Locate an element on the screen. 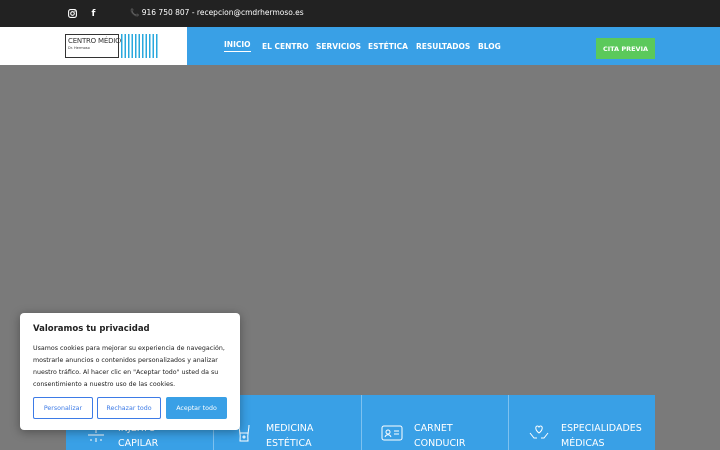 This screenshot has width=720, height=450. service-carnet-conducir: CARNET CONDUCIR is located at coordinates (434, 422).